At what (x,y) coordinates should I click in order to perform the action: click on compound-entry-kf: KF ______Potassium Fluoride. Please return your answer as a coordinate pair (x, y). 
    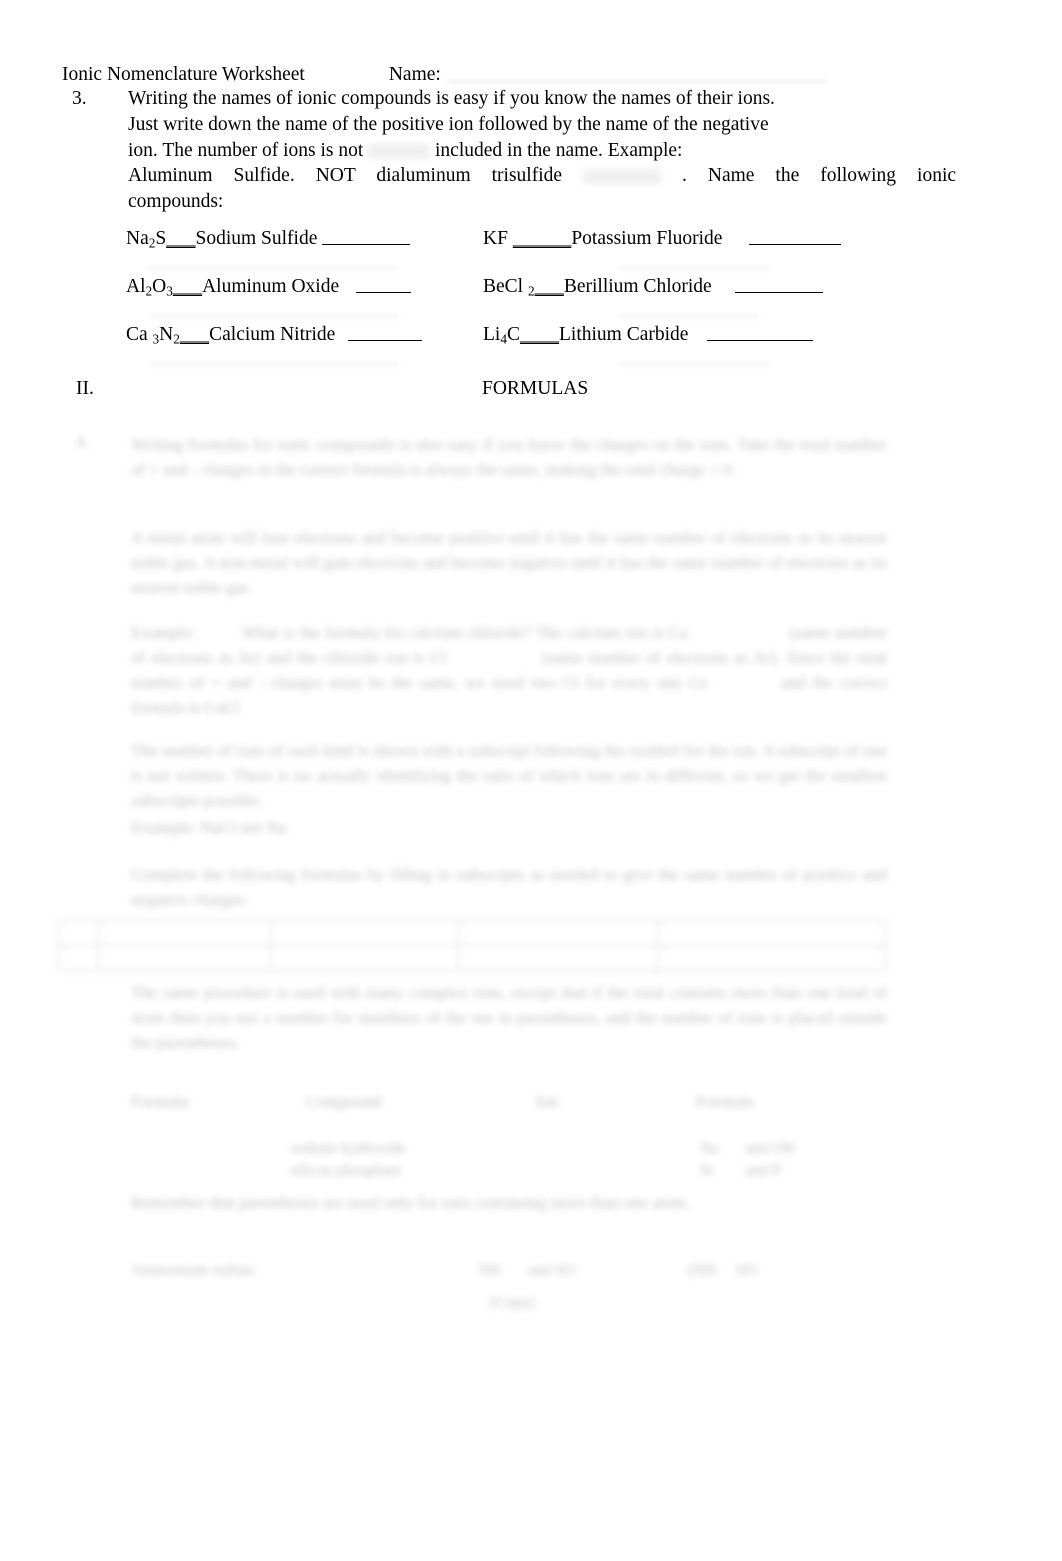
    Looking at the image, I should click on (662, 239).